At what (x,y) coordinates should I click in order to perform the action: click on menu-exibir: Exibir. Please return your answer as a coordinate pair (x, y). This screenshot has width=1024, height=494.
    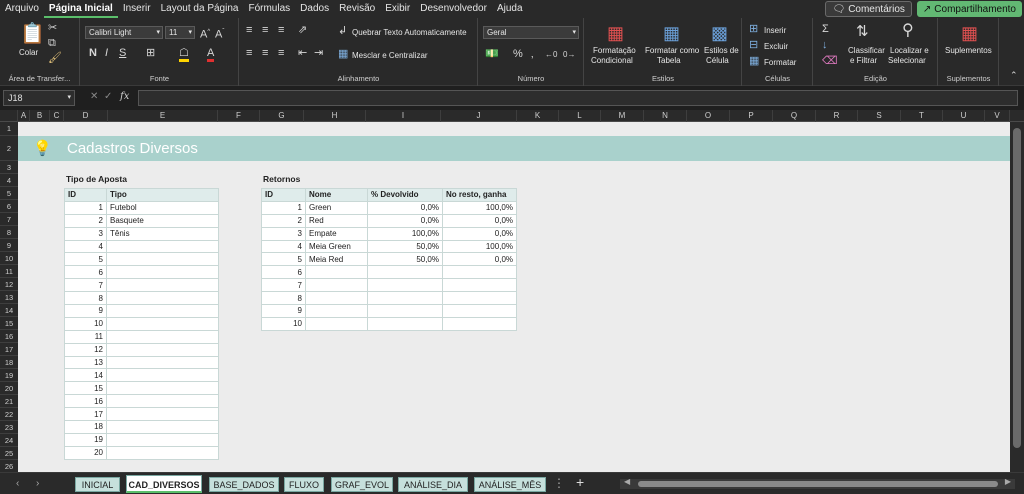
    Looking at the image, I should click on (397, 9).